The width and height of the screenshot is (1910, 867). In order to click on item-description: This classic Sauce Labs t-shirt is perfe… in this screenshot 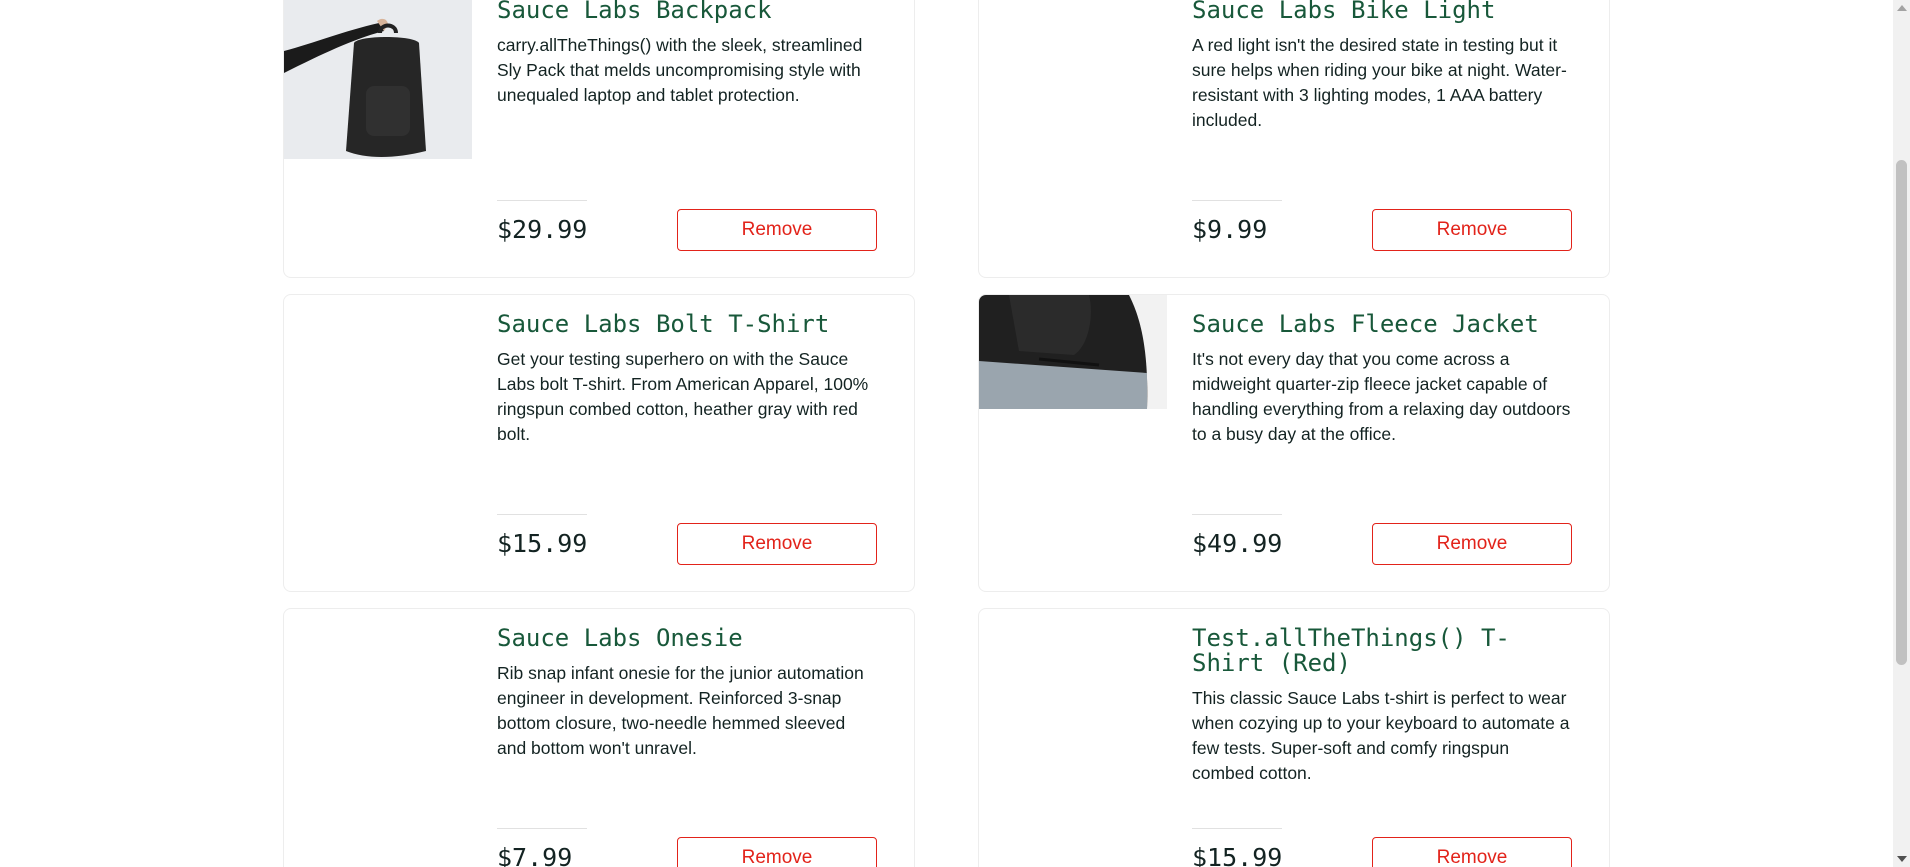, I will do `click(1381, 735)`.